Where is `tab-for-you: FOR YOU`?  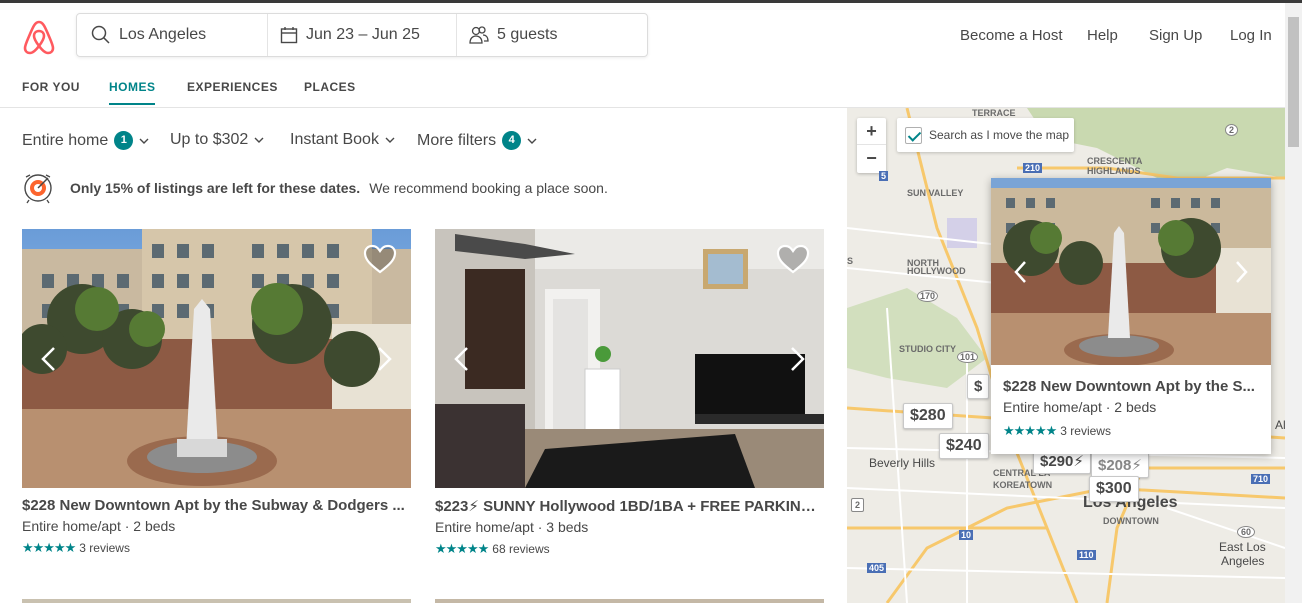 tab-for-you: FOR YOU is located at coordinates (51, 87).